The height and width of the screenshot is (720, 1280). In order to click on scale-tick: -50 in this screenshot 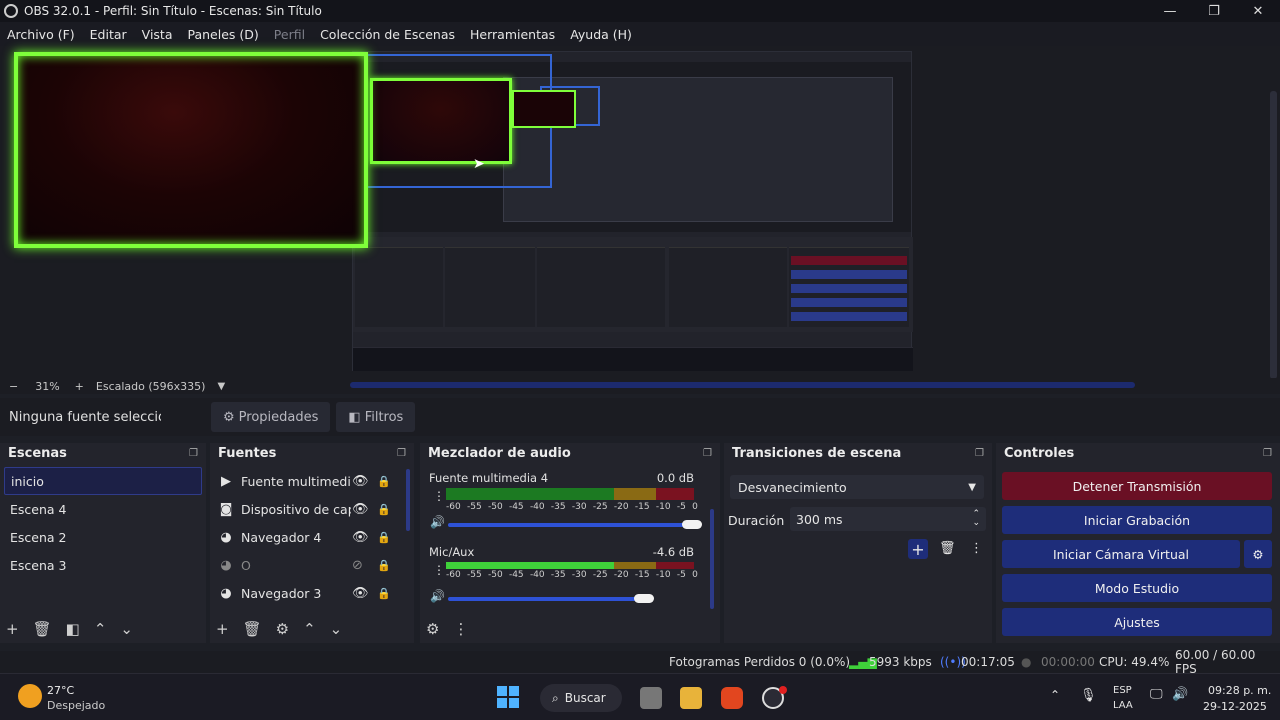, I will do `click(495, 507)`.